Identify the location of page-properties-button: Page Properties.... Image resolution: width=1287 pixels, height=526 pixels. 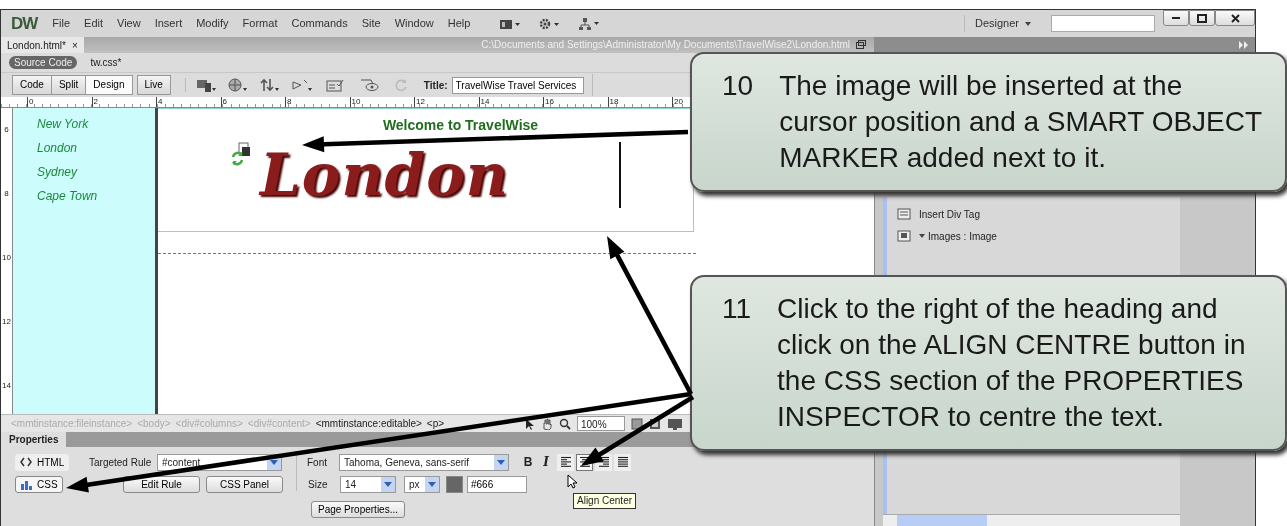
(357, 509).